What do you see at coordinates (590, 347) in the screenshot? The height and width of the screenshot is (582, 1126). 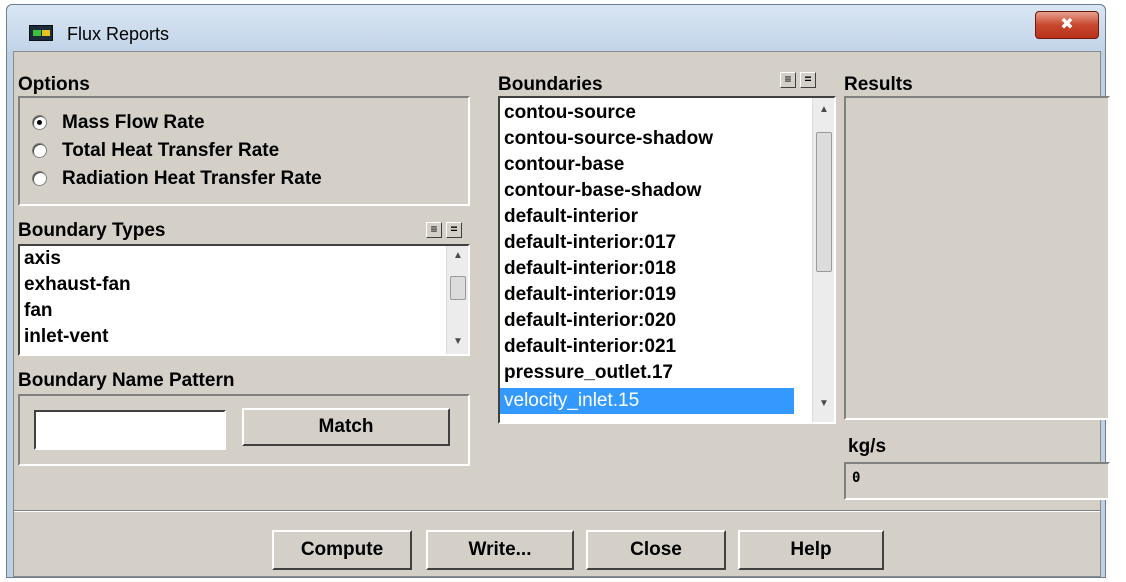 I see `list-item: default-interior:021` at bounding box center [590, 347].